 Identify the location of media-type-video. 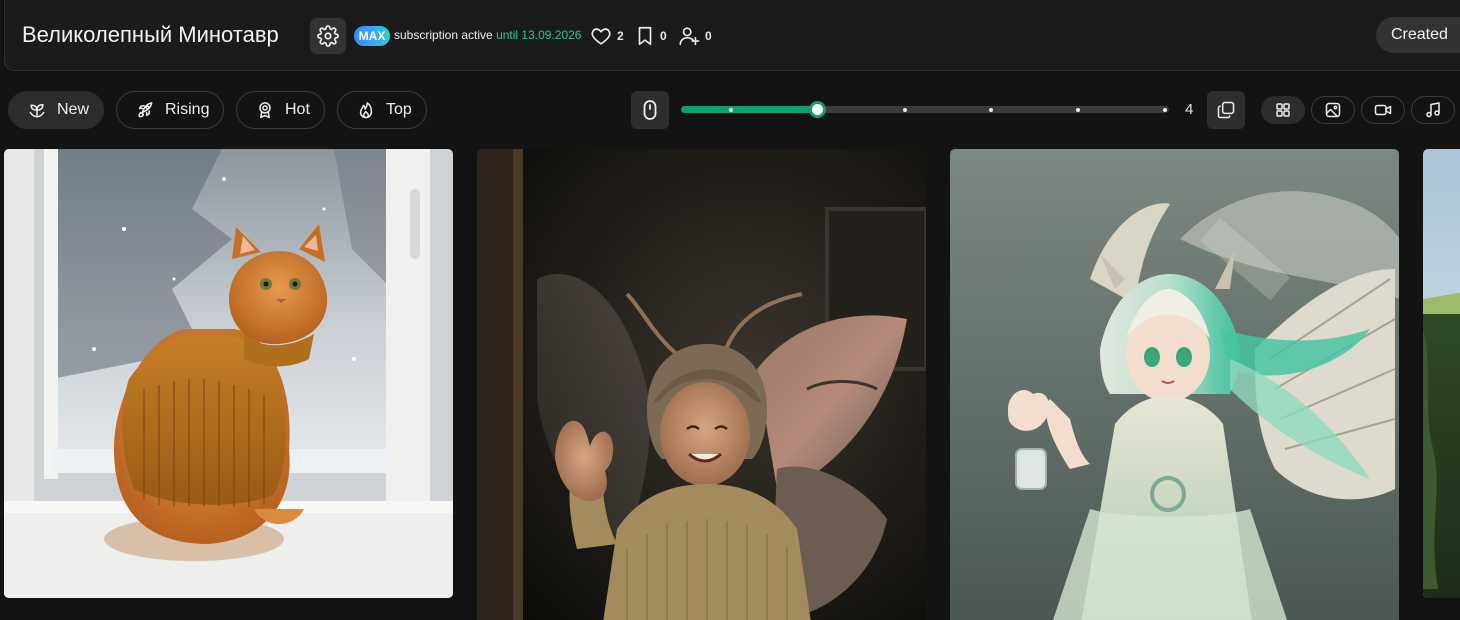
(1383, 110).